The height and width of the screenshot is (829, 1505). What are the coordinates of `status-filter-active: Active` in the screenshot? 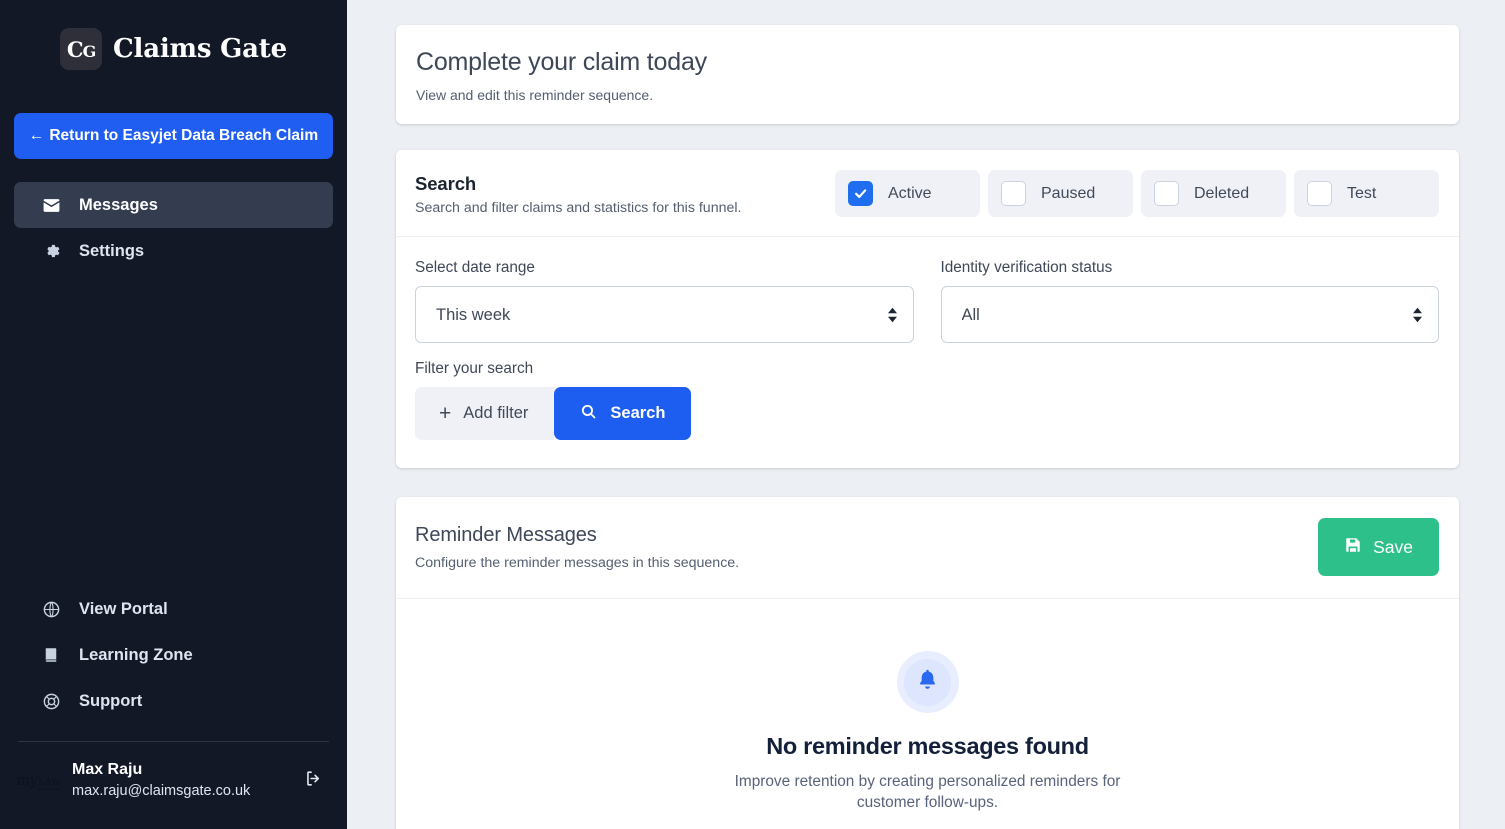 It's located at (907, 193).